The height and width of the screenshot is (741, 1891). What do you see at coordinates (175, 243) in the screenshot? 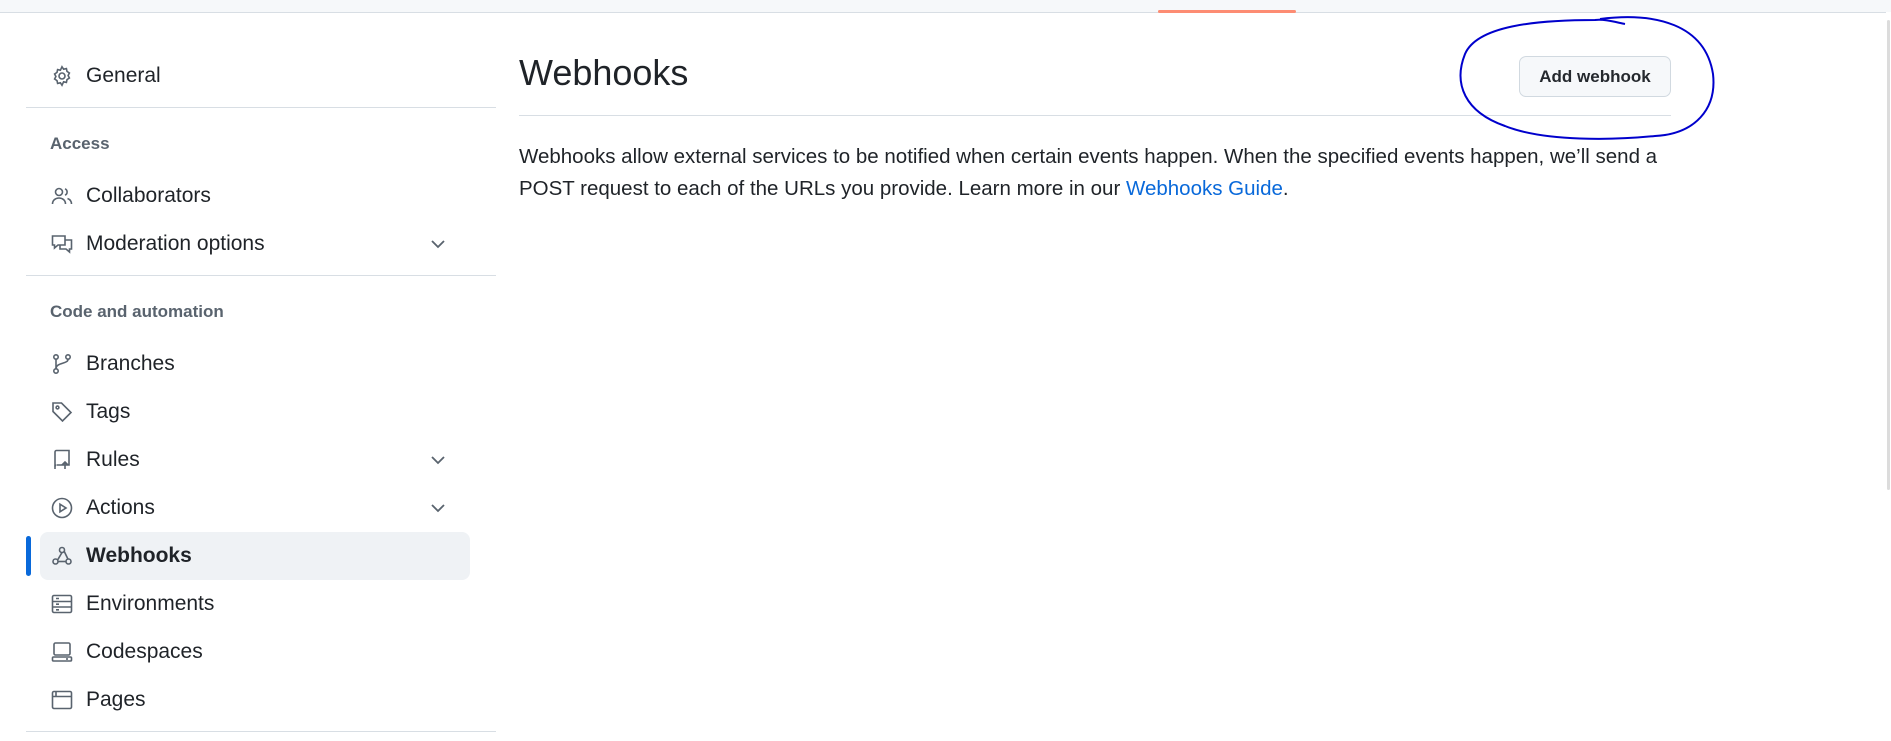
I see `sidebar-item-label: Moderation options` at bounding box center [175, 243].